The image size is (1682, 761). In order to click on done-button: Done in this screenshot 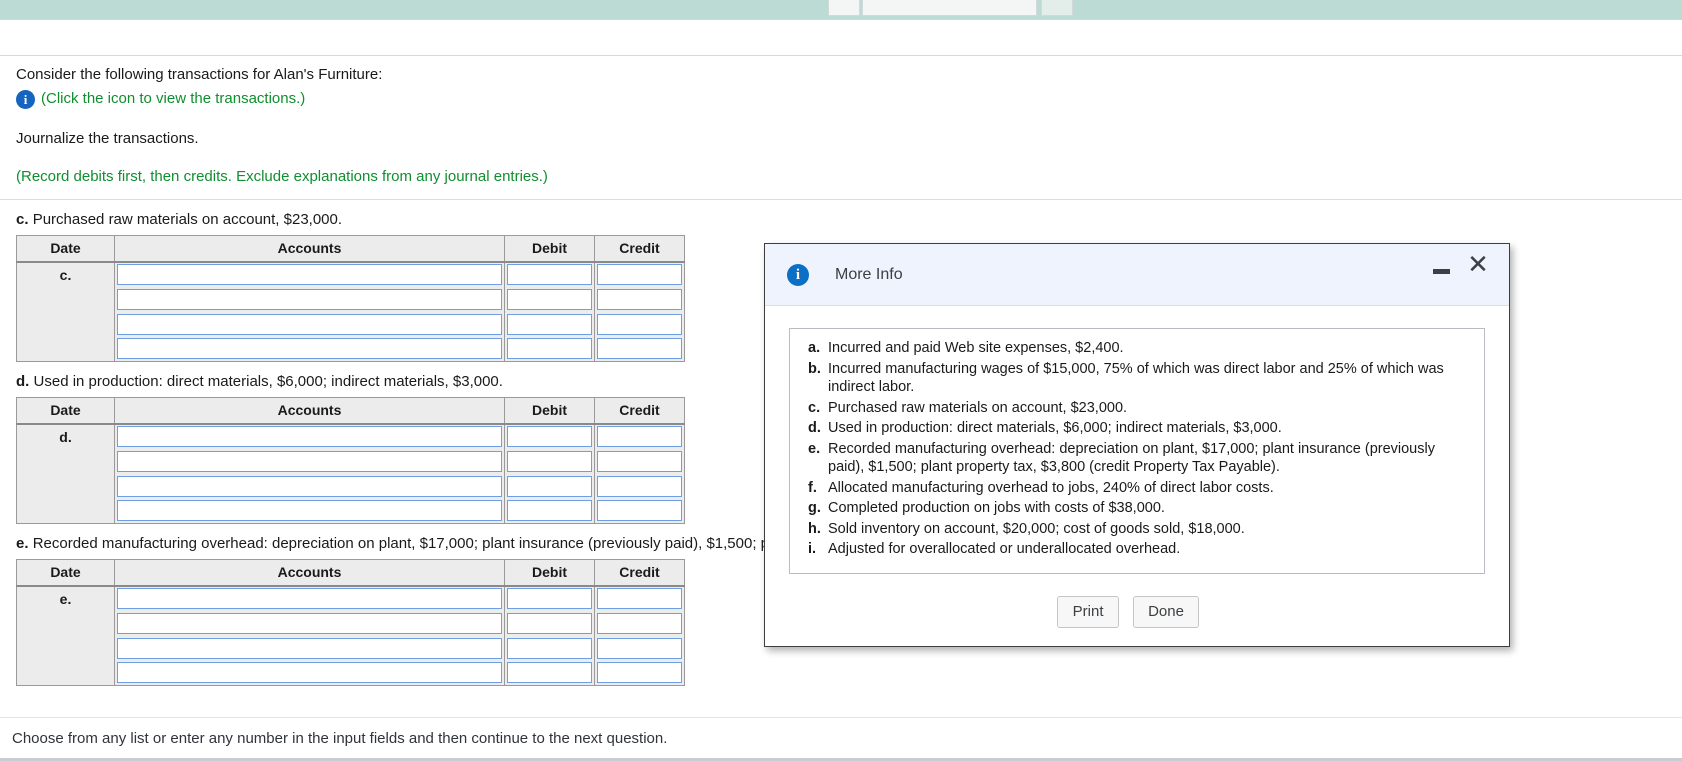, I will do `click(1166, 611)`.